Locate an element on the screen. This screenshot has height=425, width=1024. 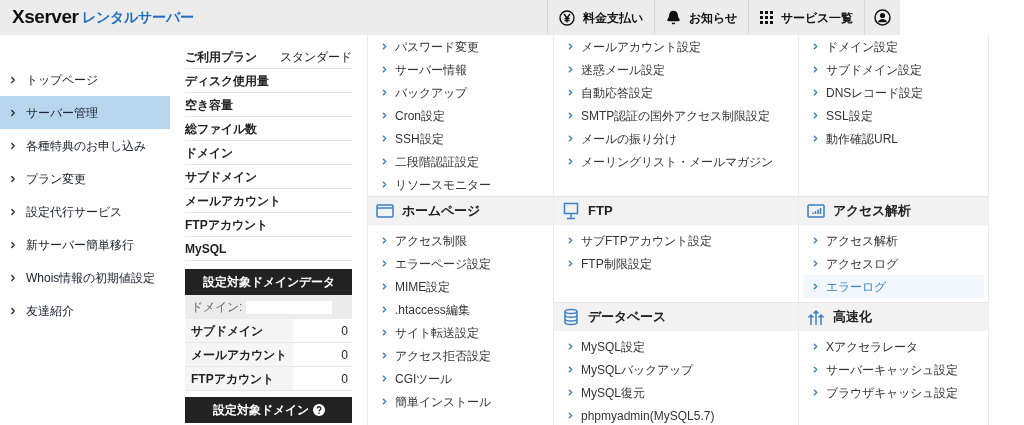
menu-link: サイト転送設定 is located at coordinates (460, 332).